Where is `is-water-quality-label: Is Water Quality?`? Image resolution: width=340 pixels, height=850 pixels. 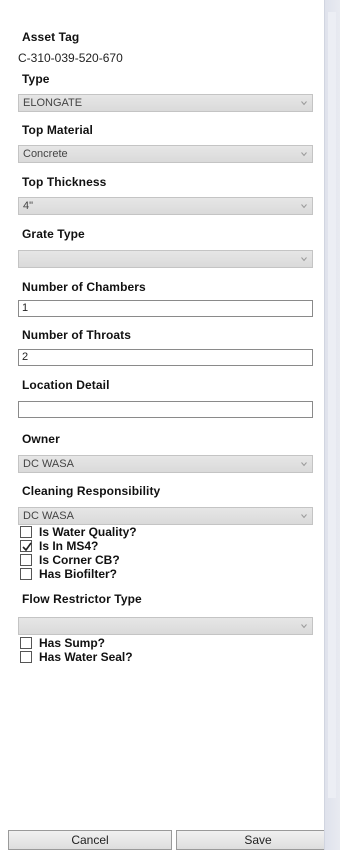
is-water-quality-label: Is Water Quality? is located at coordinates (88, 532).